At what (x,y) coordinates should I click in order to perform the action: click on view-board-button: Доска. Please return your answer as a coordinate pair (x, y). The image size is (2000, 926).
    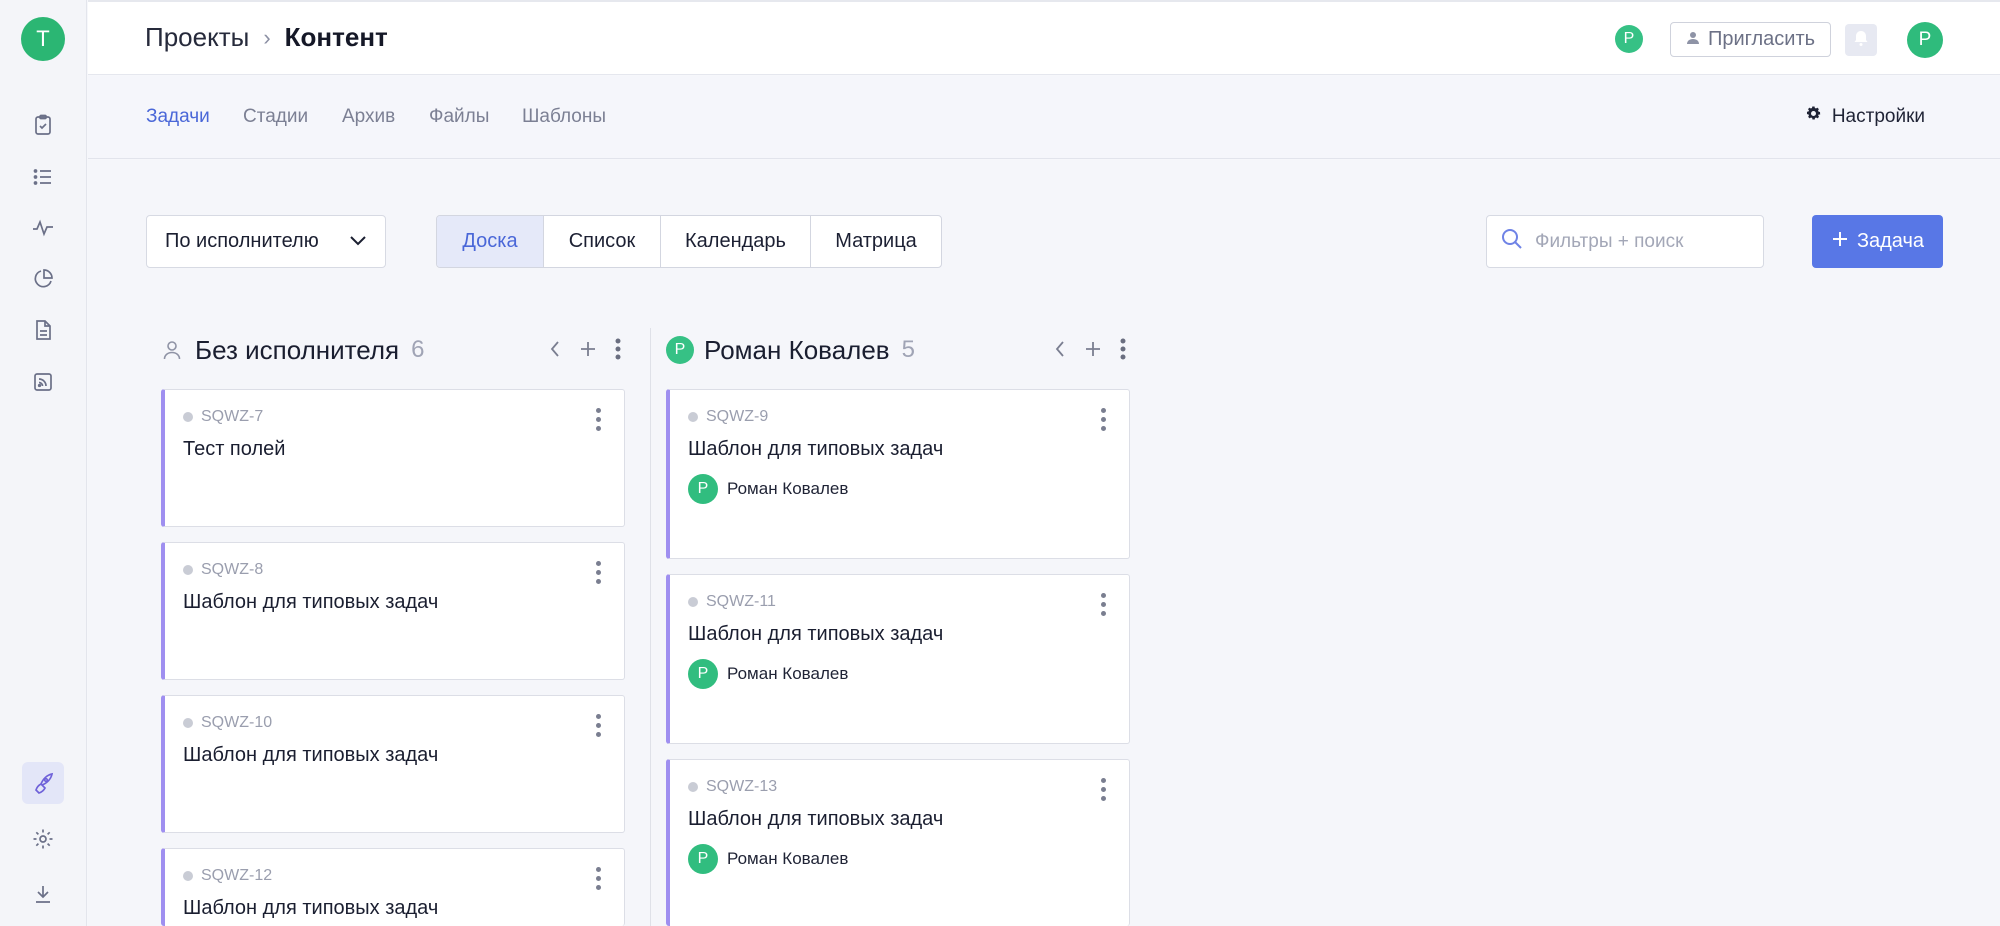
    Looking at the image, I should click on (490, 241).